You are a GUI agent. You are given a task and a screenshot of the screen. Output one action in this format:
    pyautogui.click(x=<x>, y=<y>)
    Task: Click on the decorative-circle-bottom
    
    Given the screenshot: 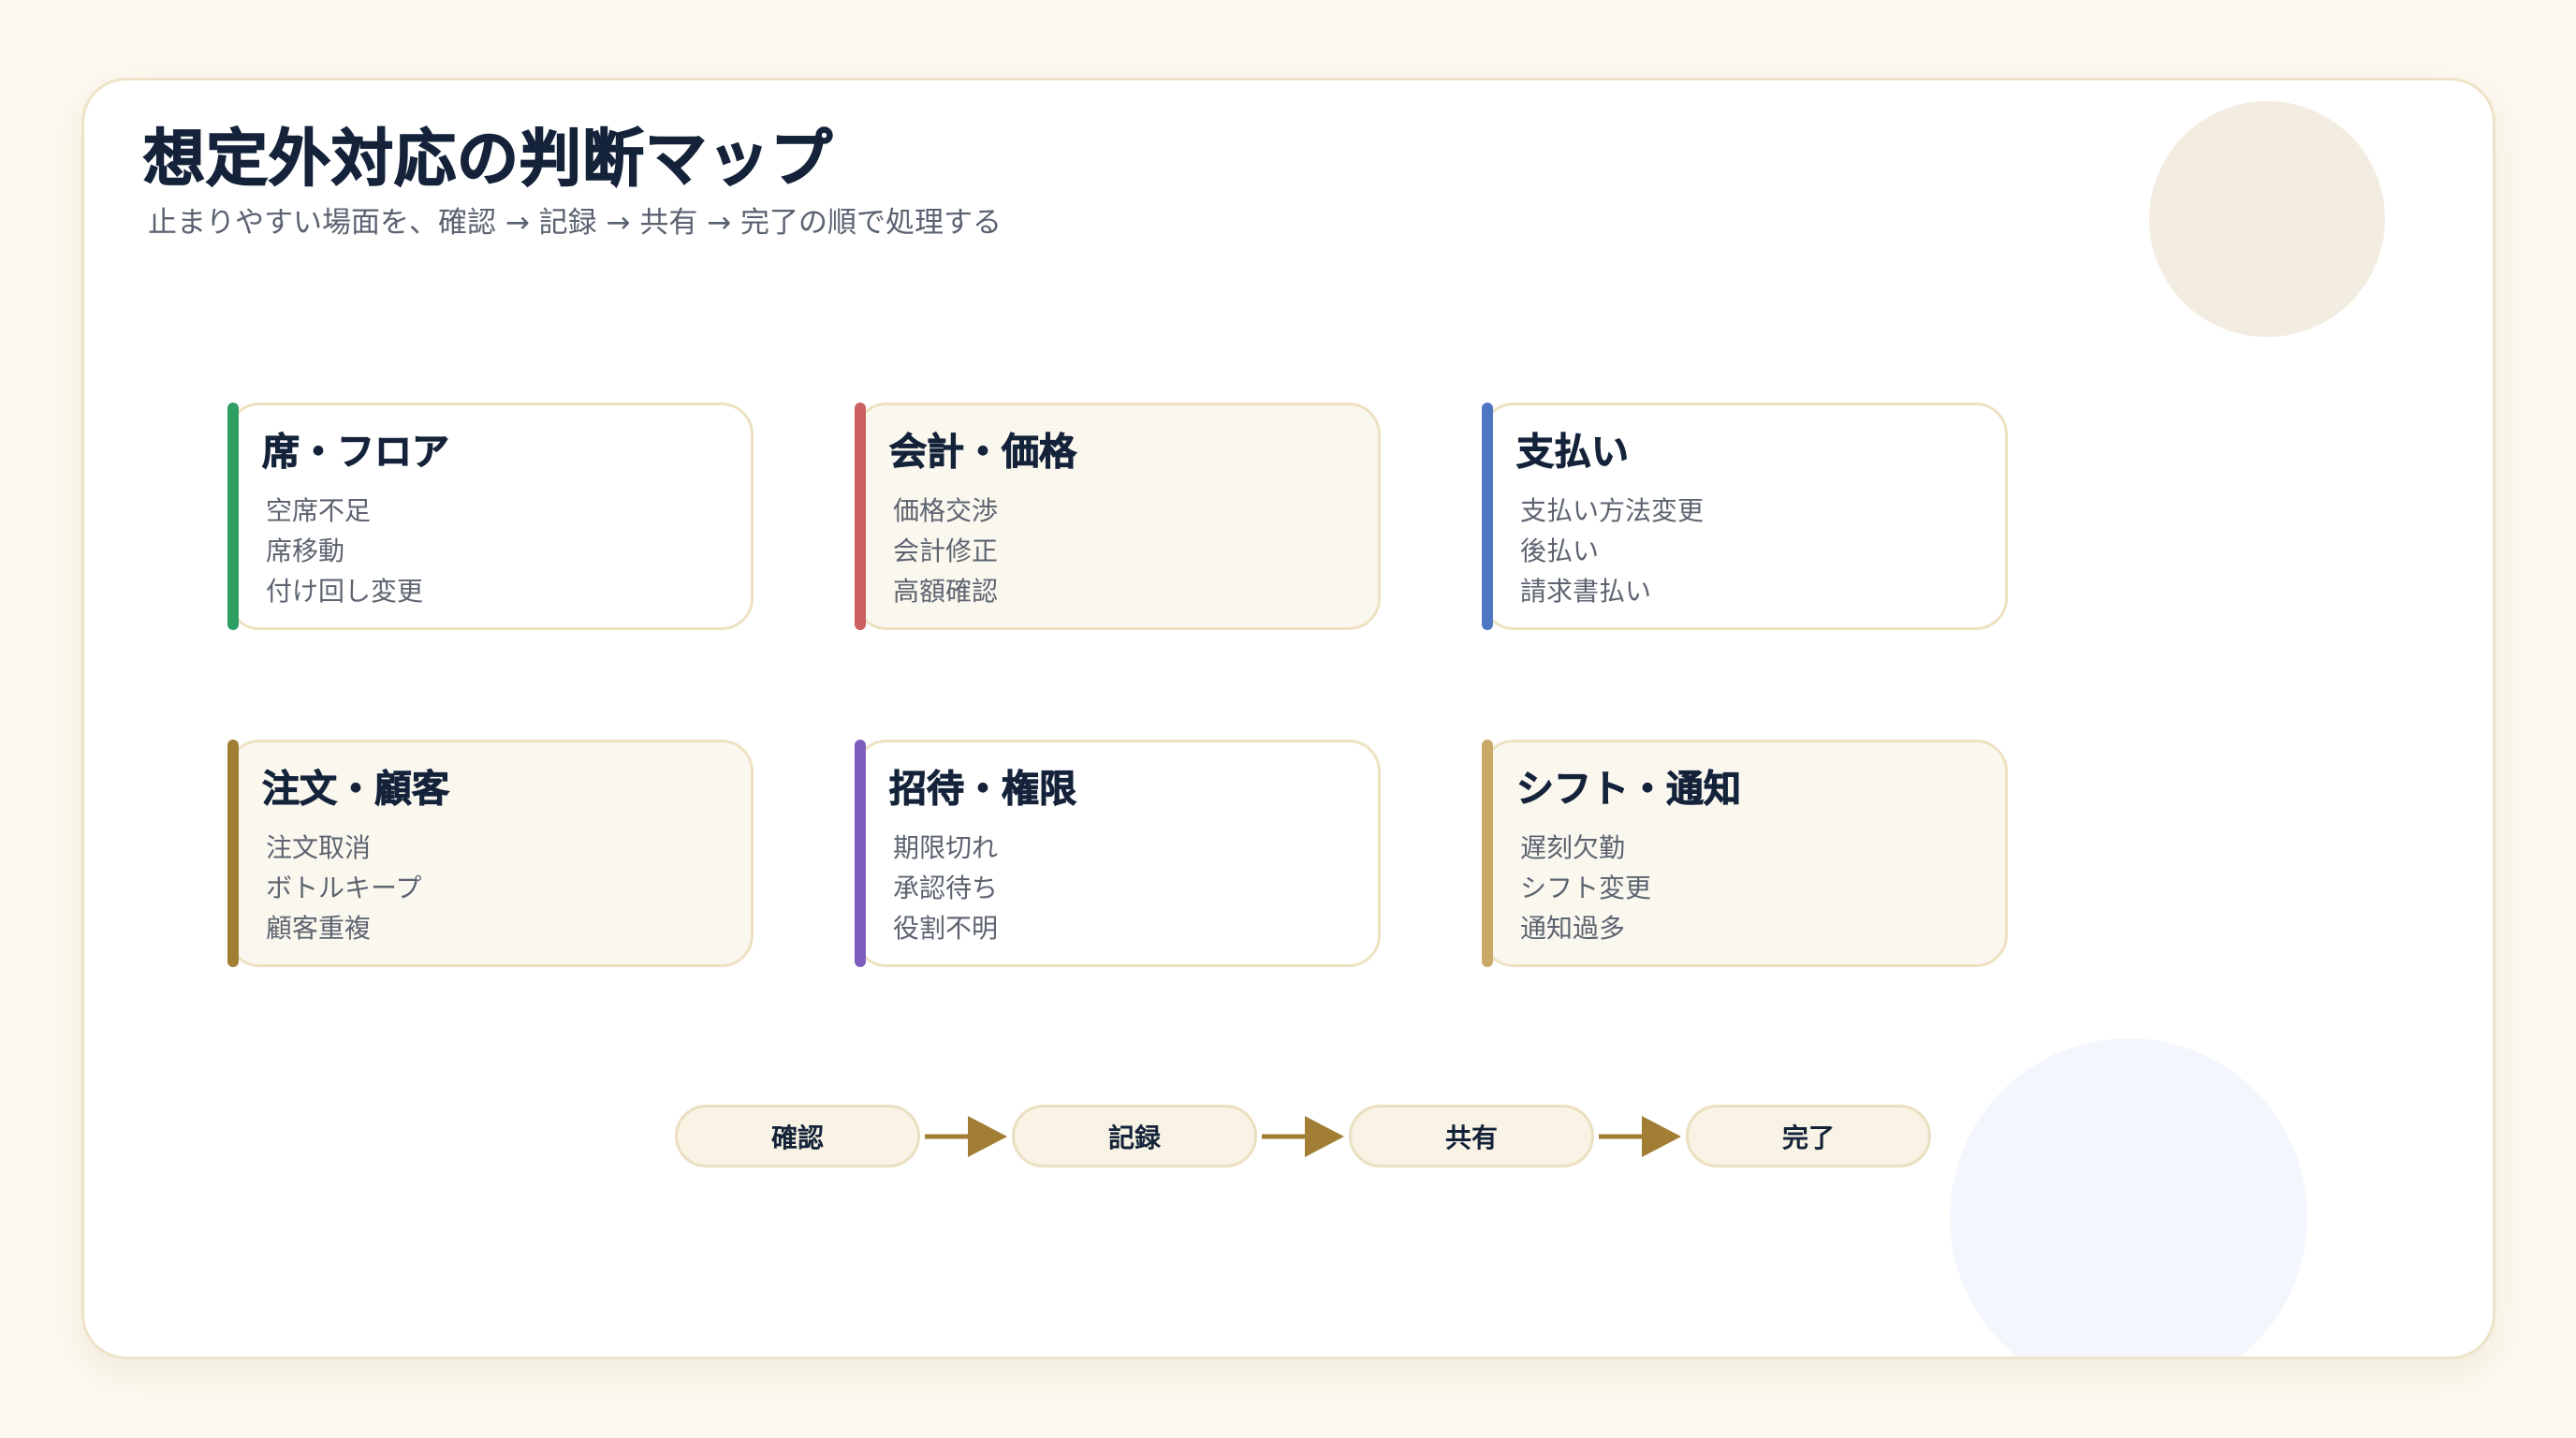 What is the action you would take?
    pyautogui.click(x=2128, y=1197)
    